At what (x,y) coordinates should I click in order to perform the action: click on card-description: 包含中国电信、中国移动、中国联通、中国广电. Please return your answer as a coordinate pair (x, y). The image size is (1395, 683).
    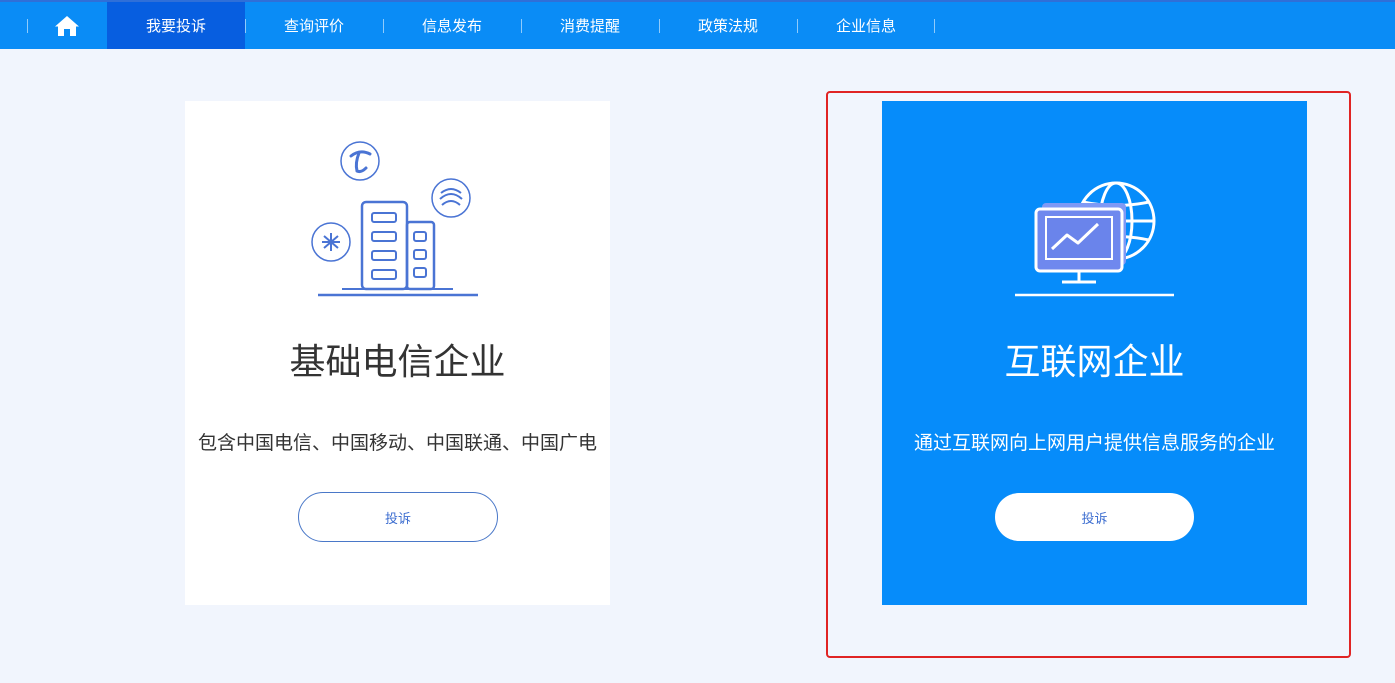
    Looking at the image, I should click on (397, 443).